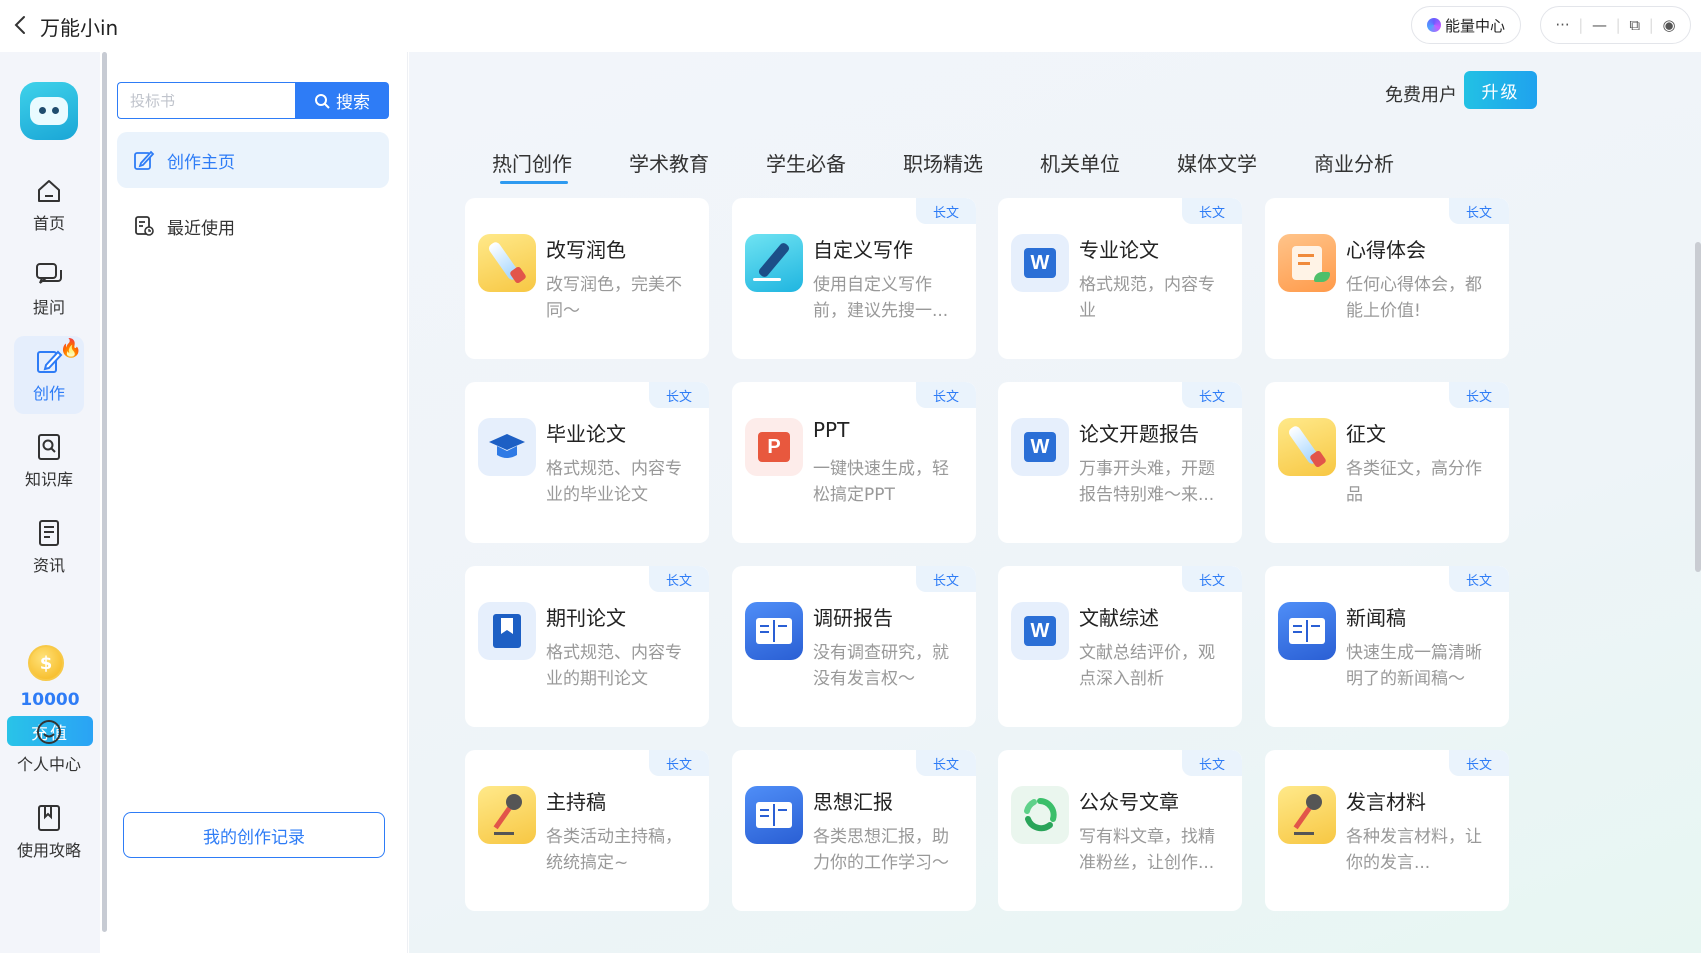 The height and width of the screenshot is (953, 1701). I want to click on restore-icon: ⧉, so click(1634, 25).